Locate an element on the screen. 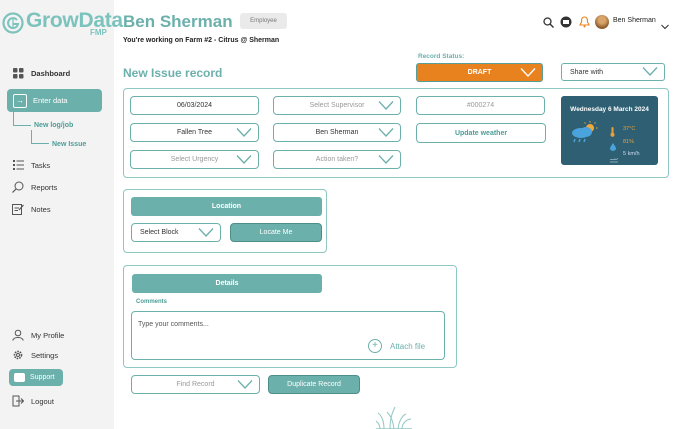  duplicate-record-label: Duplicate Record is located at coordinates (314, 384).